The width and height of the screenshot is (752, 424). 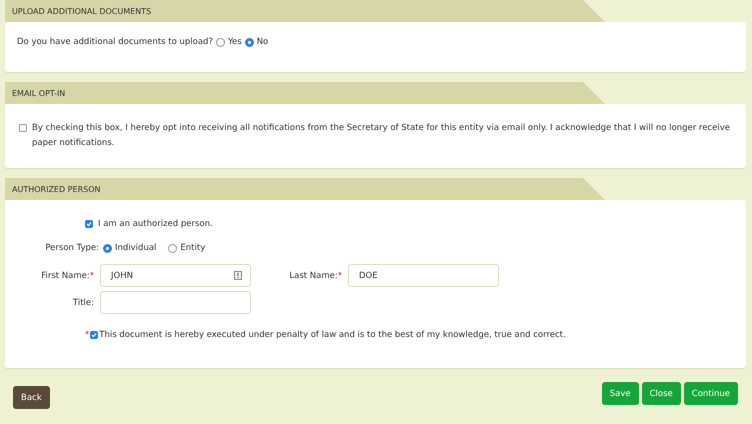 I want to click on section-title: AUTHORIZED PERSON, so click(x=305, y=189).